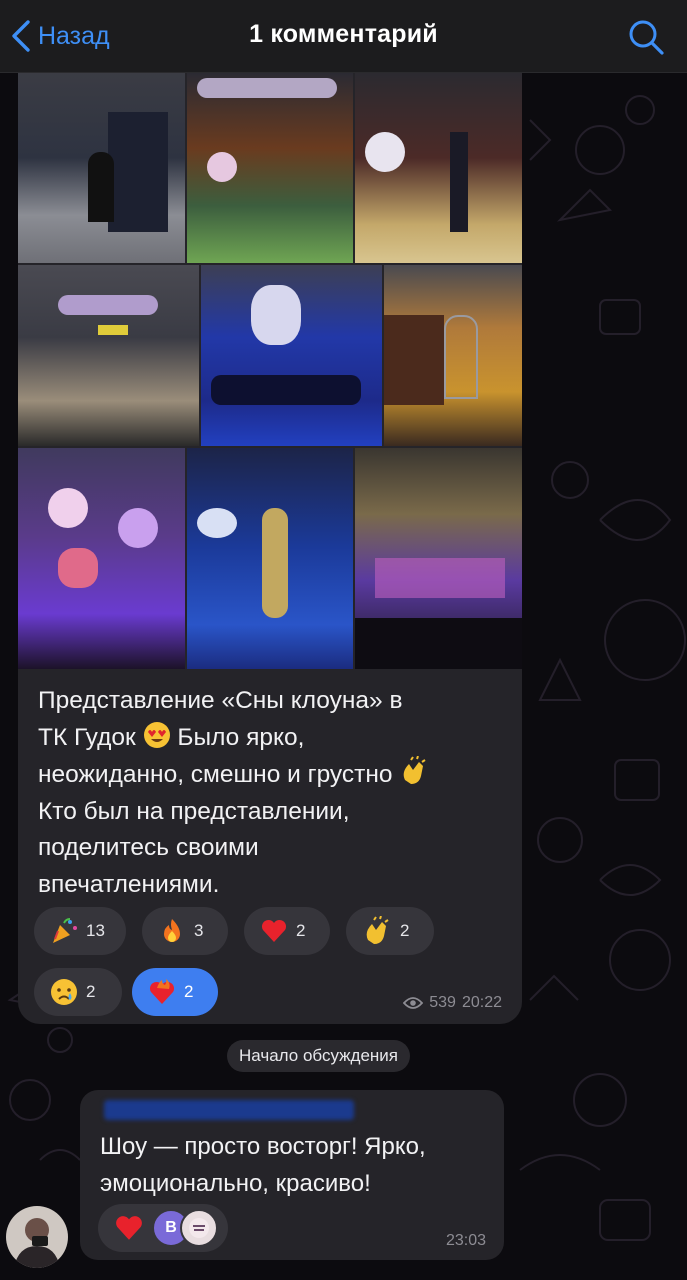 The height and width of the screenshot is (1280, 687). What do you see at coordinates (413, 1003) in the screenshot?
I see `eye-icon` at bounding box center [413, 1003].